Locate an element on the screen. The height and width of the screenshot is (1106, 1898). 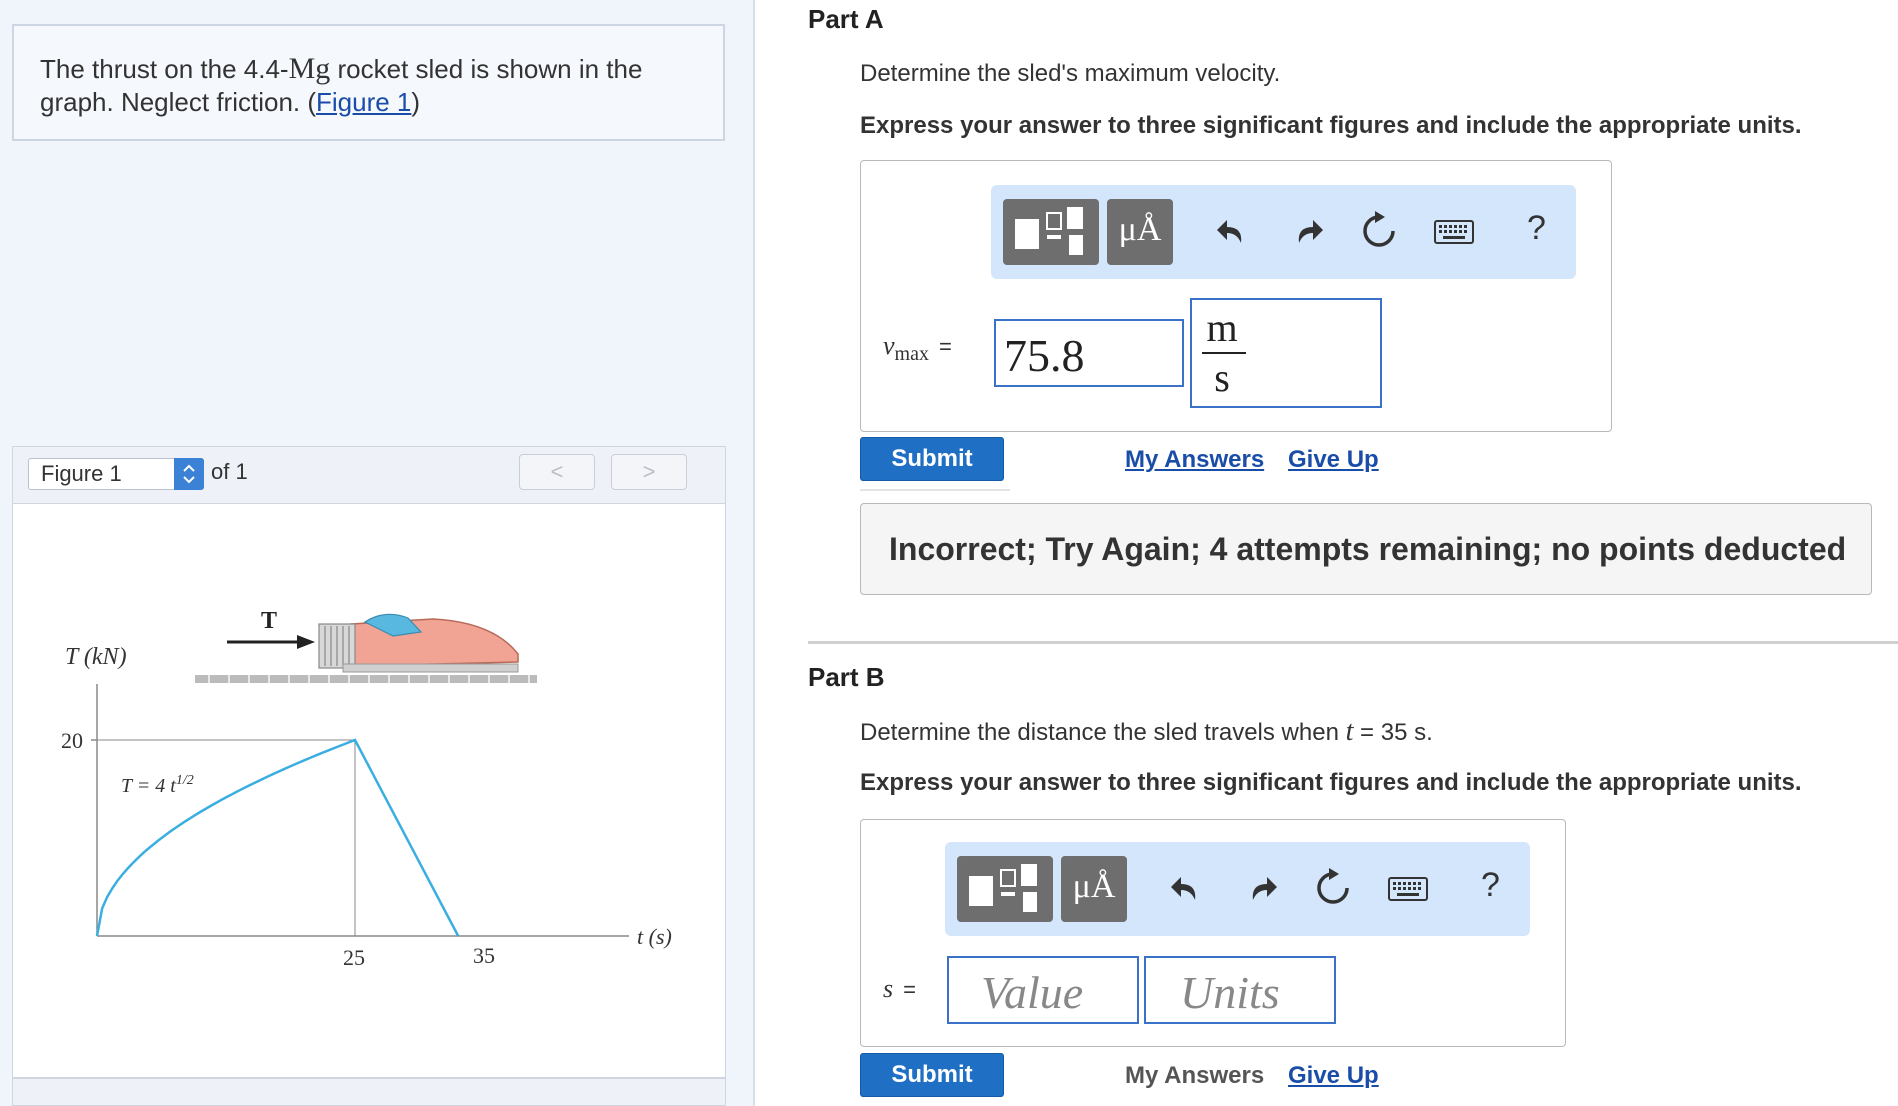
vmax-subscript: max is located at coordinates (911, 354).